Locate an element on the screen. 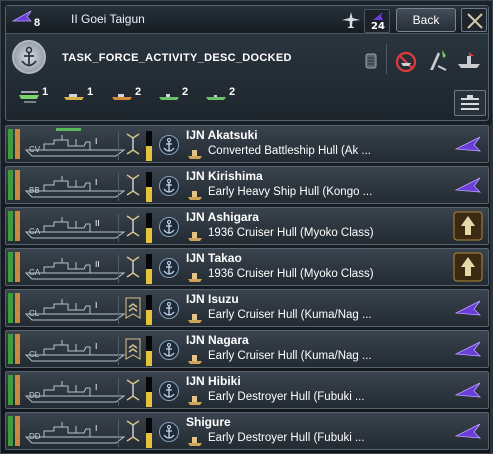 The image size is (493, 454). fleet-overview-button is located at coordinates (470, 103).